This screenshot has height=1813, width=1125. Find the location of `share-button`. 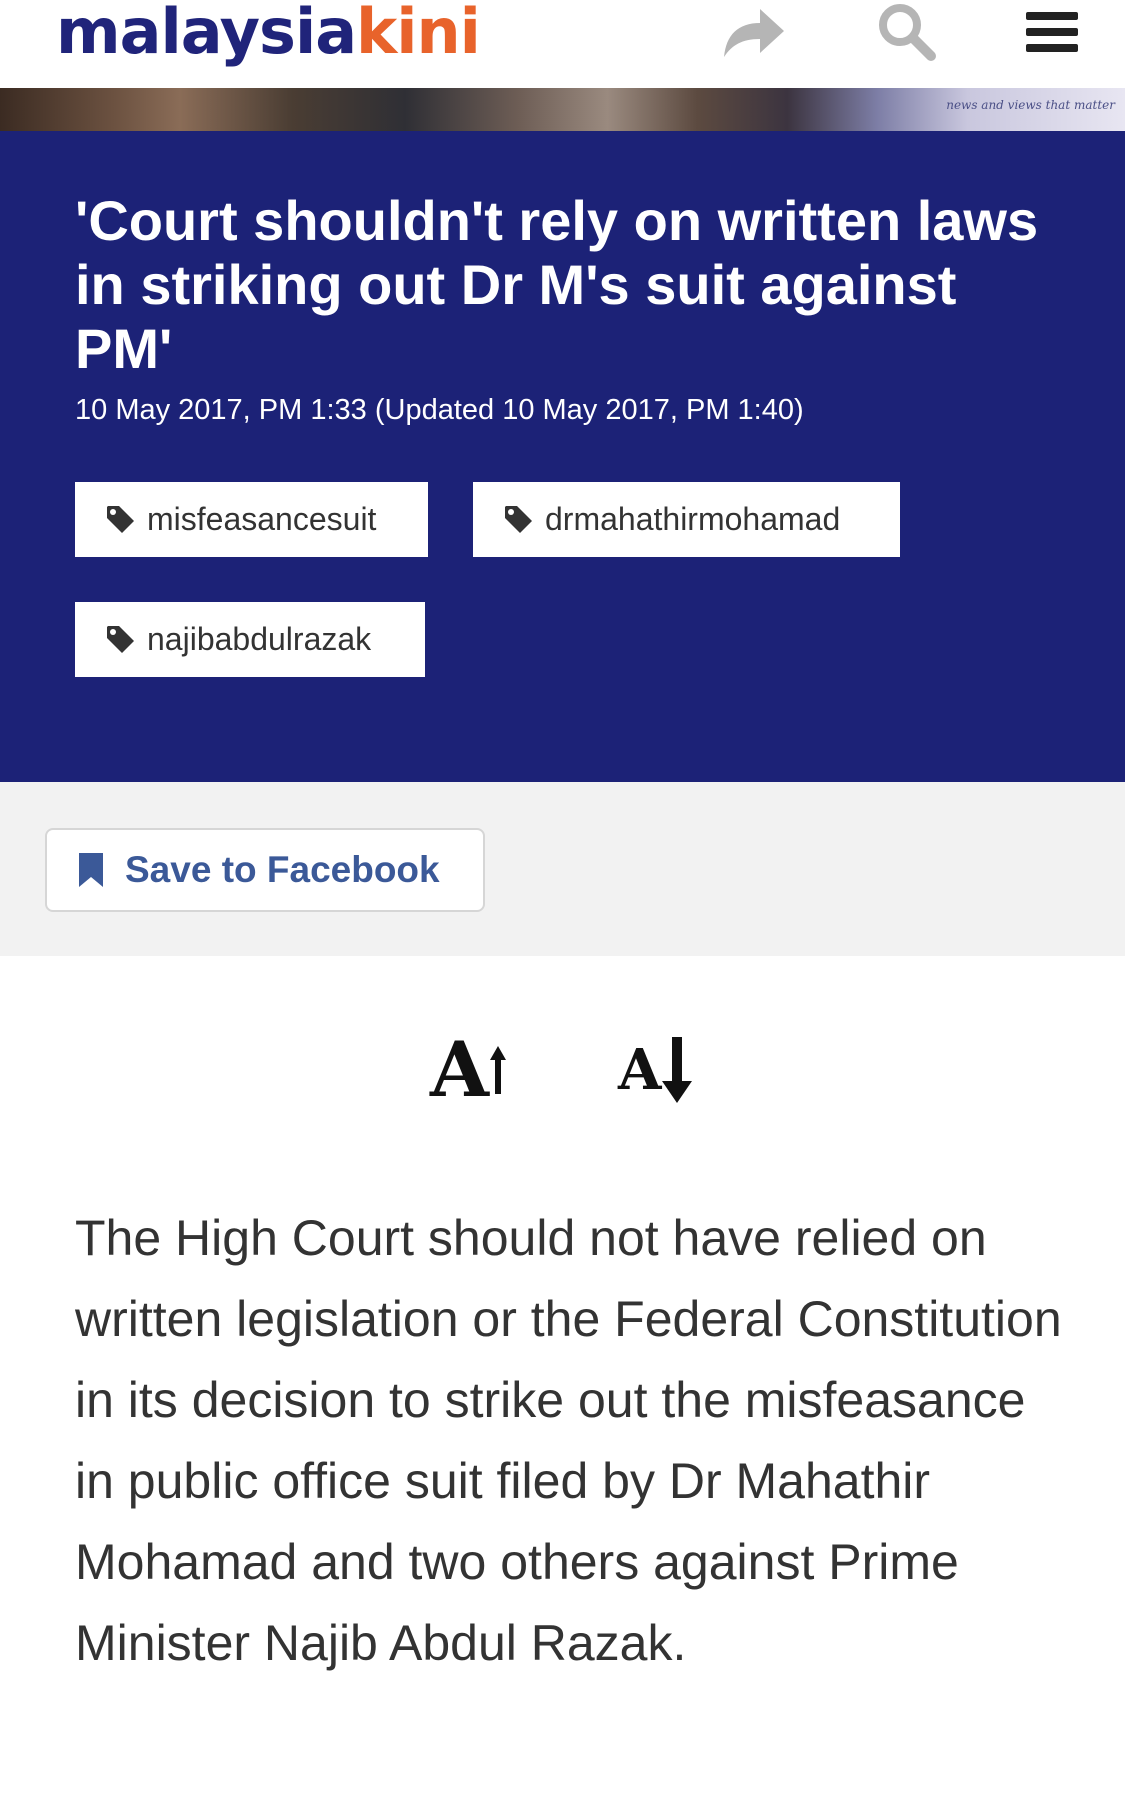

share-button is located at coordinates (754, 32).